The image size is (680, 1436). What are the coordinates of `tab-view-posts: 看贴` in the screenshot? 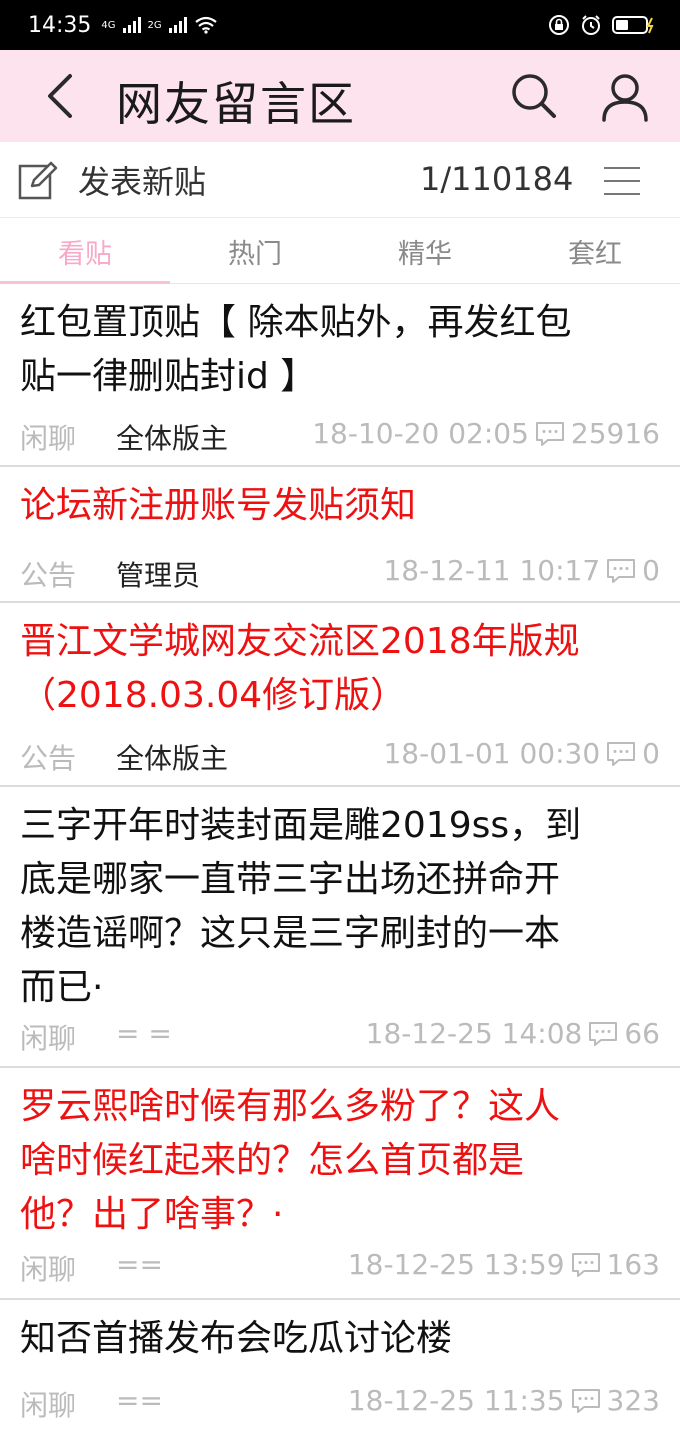 It's located at (85, 251).